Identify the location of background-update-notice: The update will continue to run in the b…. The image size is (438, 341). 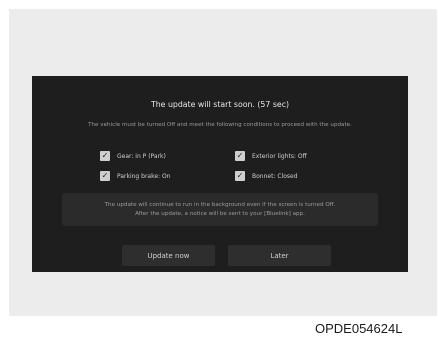
(220, 209).